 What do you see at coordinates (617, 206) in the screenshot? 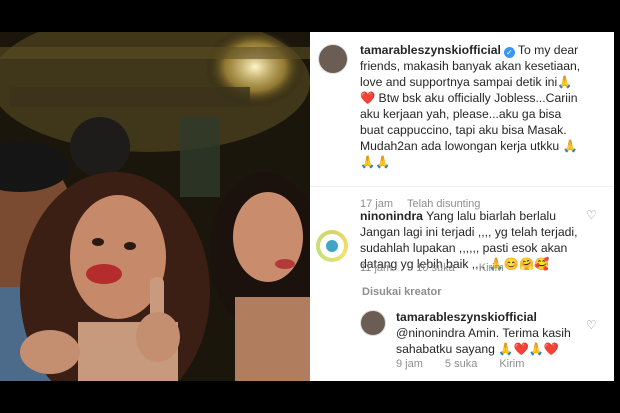
I see `scrollbar` at bounding box center [617, 206].